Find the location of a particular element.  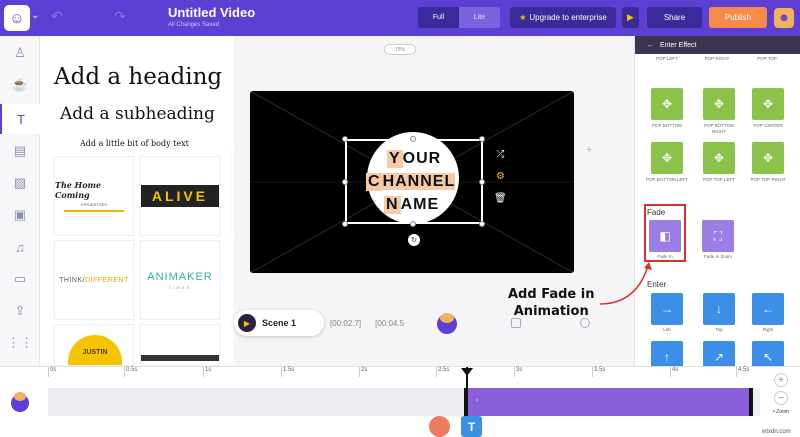

background-icon: ▤ is located at coordinates (20, 151).